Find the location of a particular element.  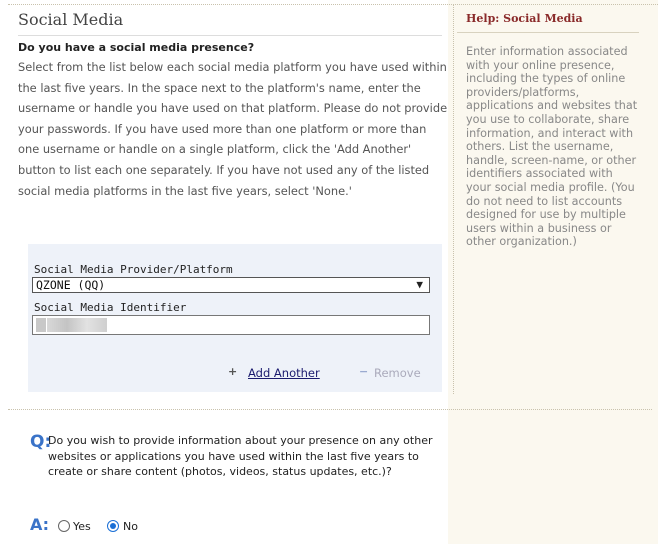

add-another-button: Add Another is located at coordinates (284, 373).